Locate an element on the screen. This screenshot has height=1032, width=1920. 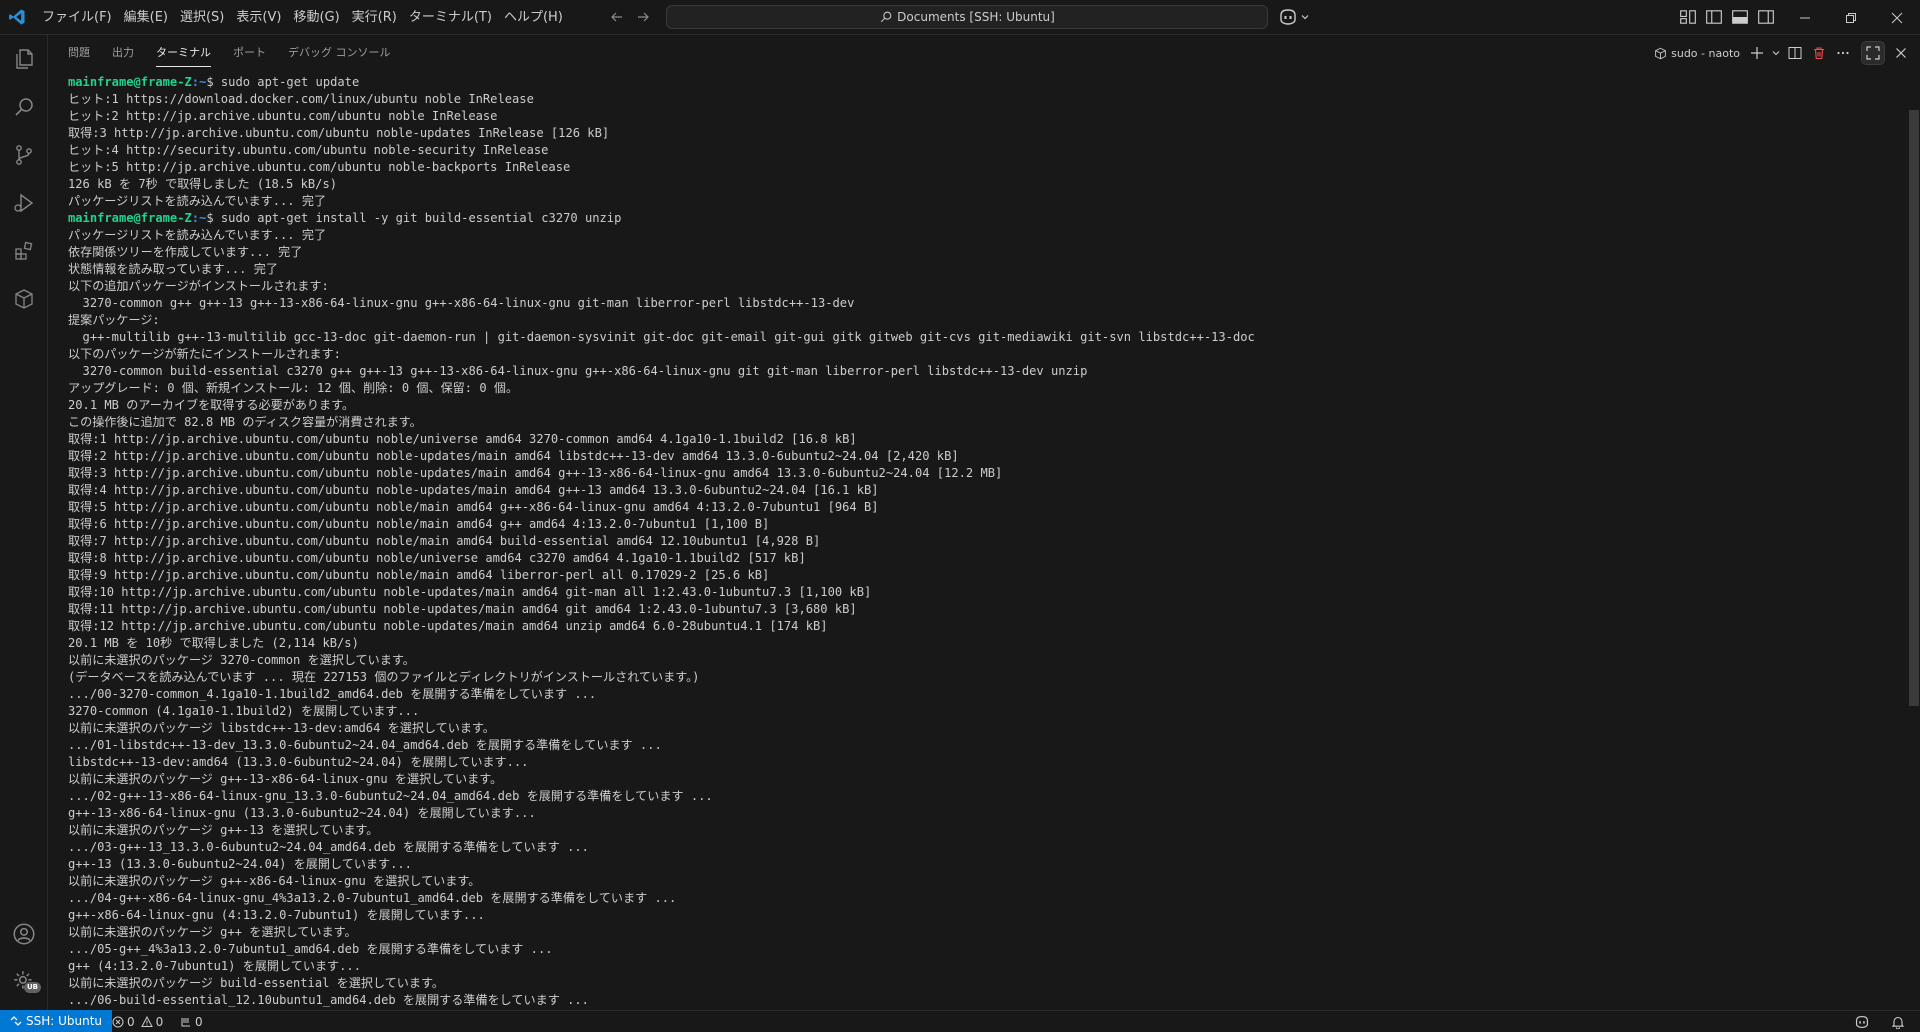
extensions-button is located at coordinates (24, 251).